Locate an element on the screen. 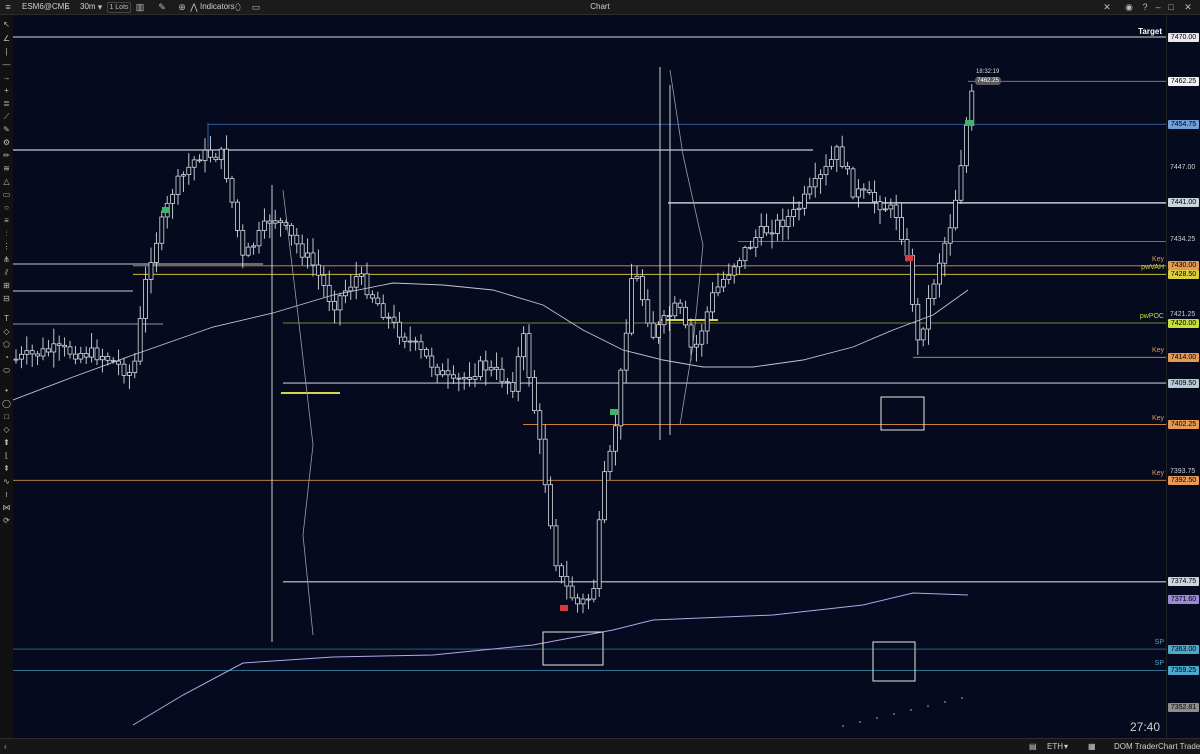 This screenshot has height=754, width=1200. risk-reward-icon: ⇞ is located at coordinates (6, 468).